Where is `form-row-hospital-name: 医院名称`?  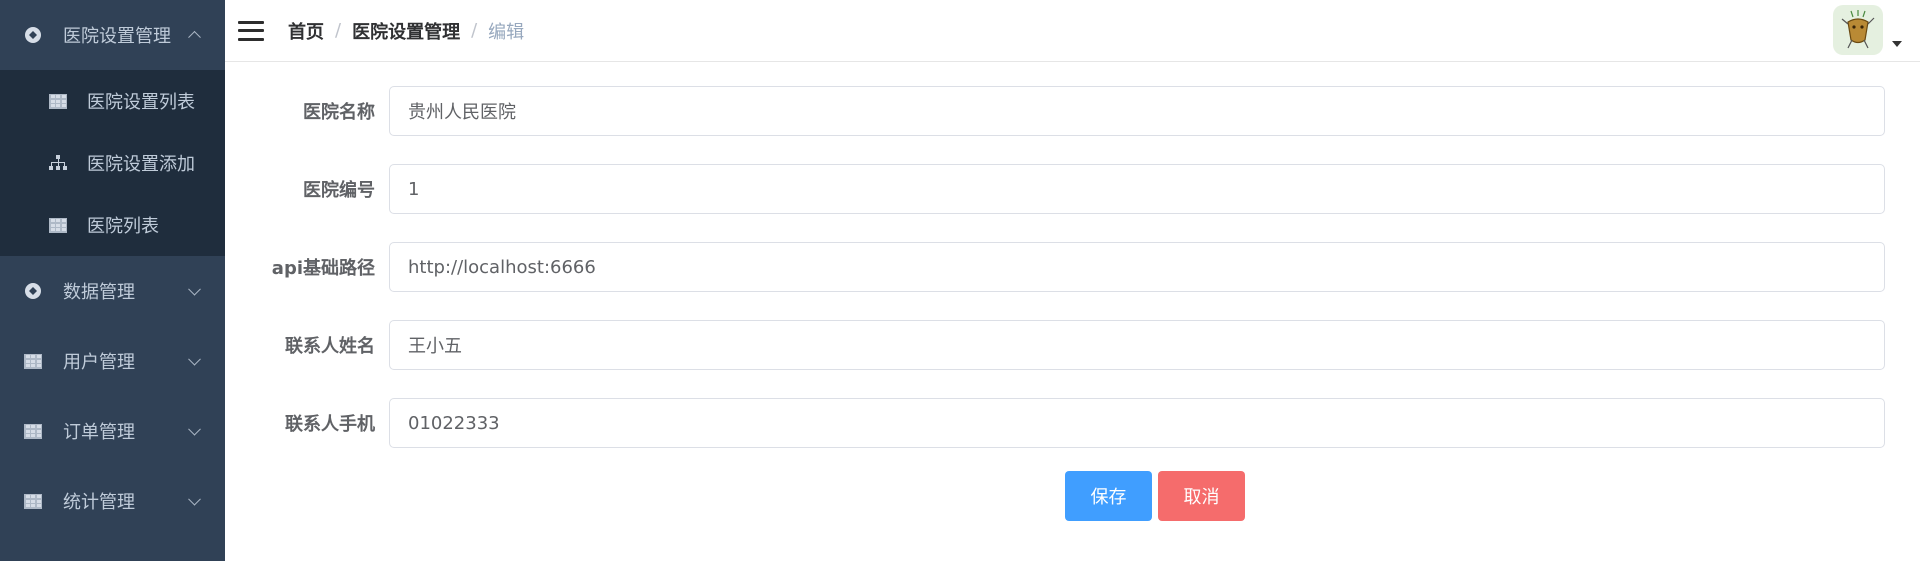 form-row-hospital-name: 医院名称 is located at coordinates (1072, 111).